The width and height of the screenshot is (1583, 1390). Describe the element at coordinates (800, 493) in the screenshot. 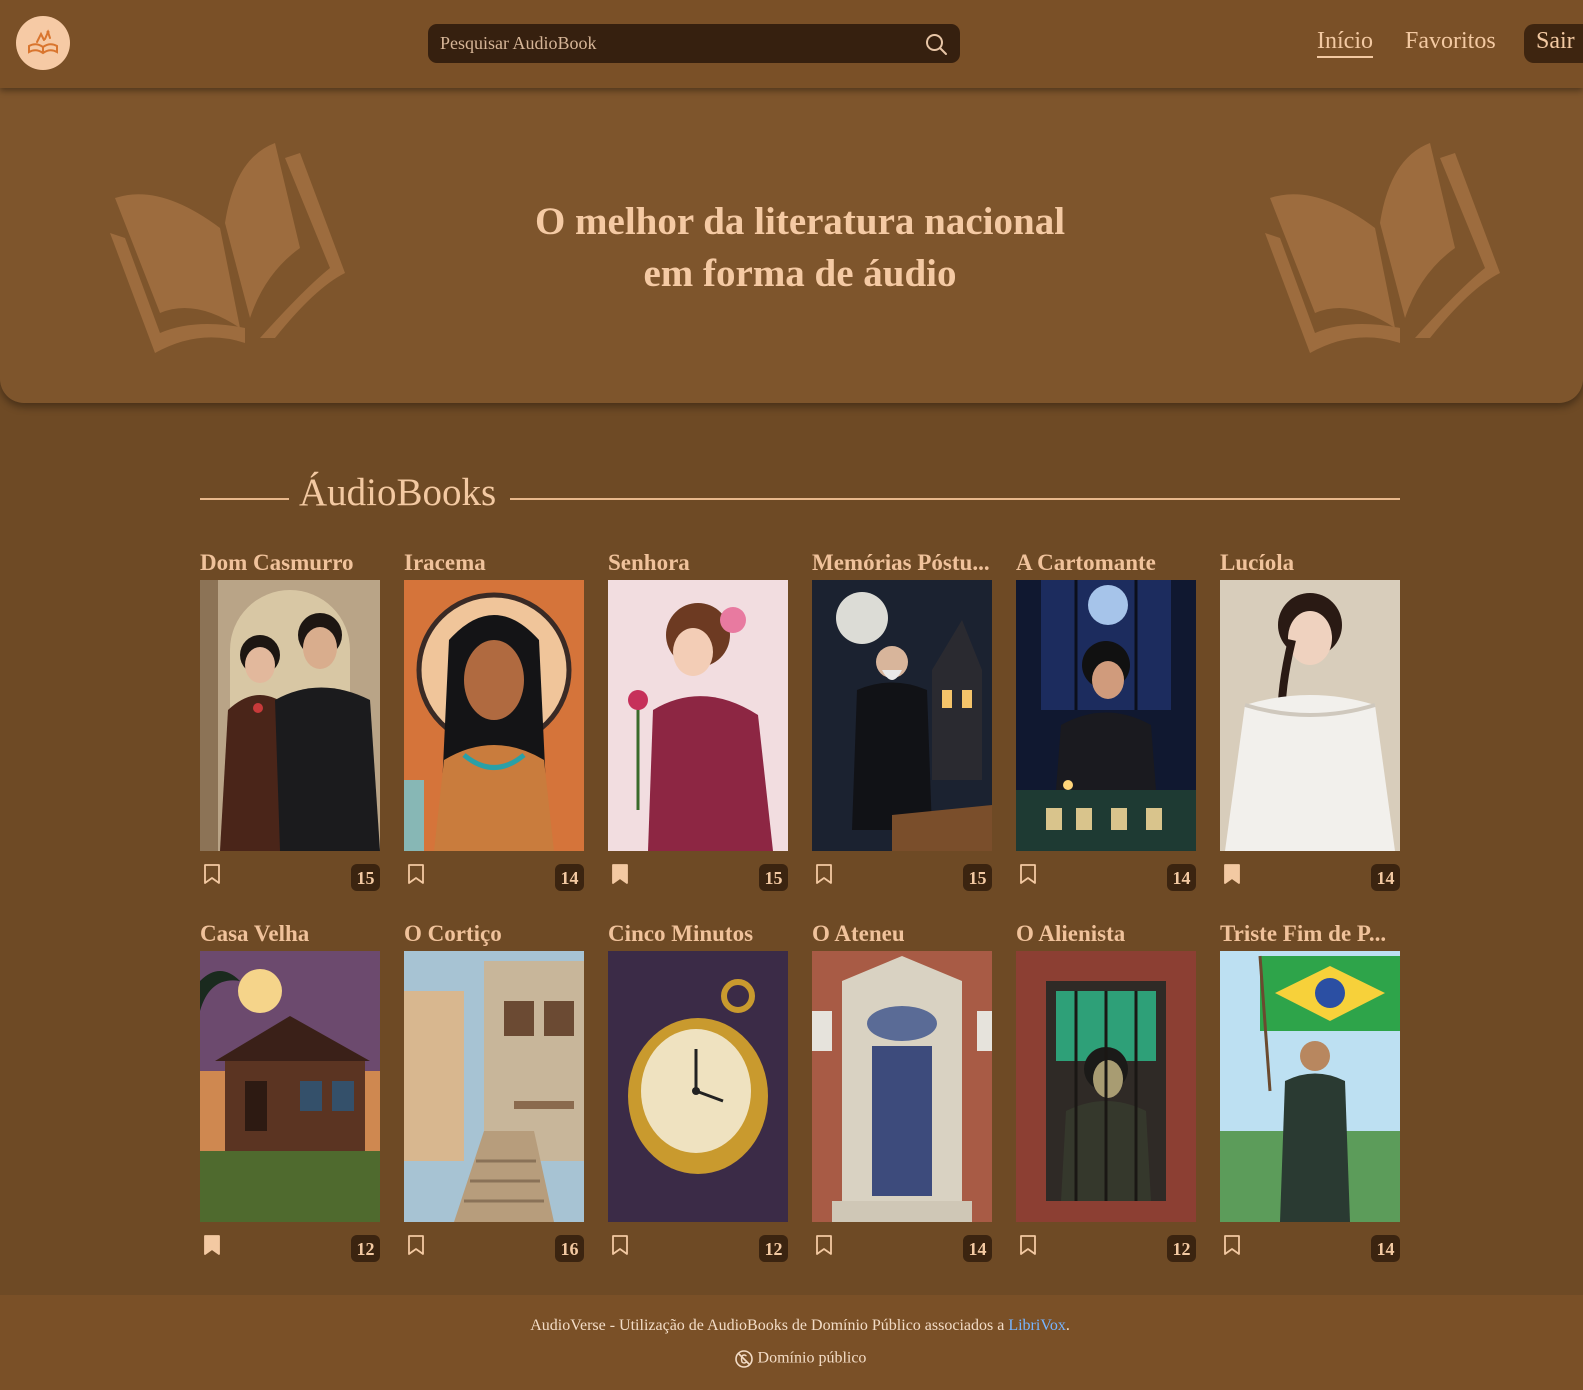

I see `section-header: ÁudioBooks` at that location.